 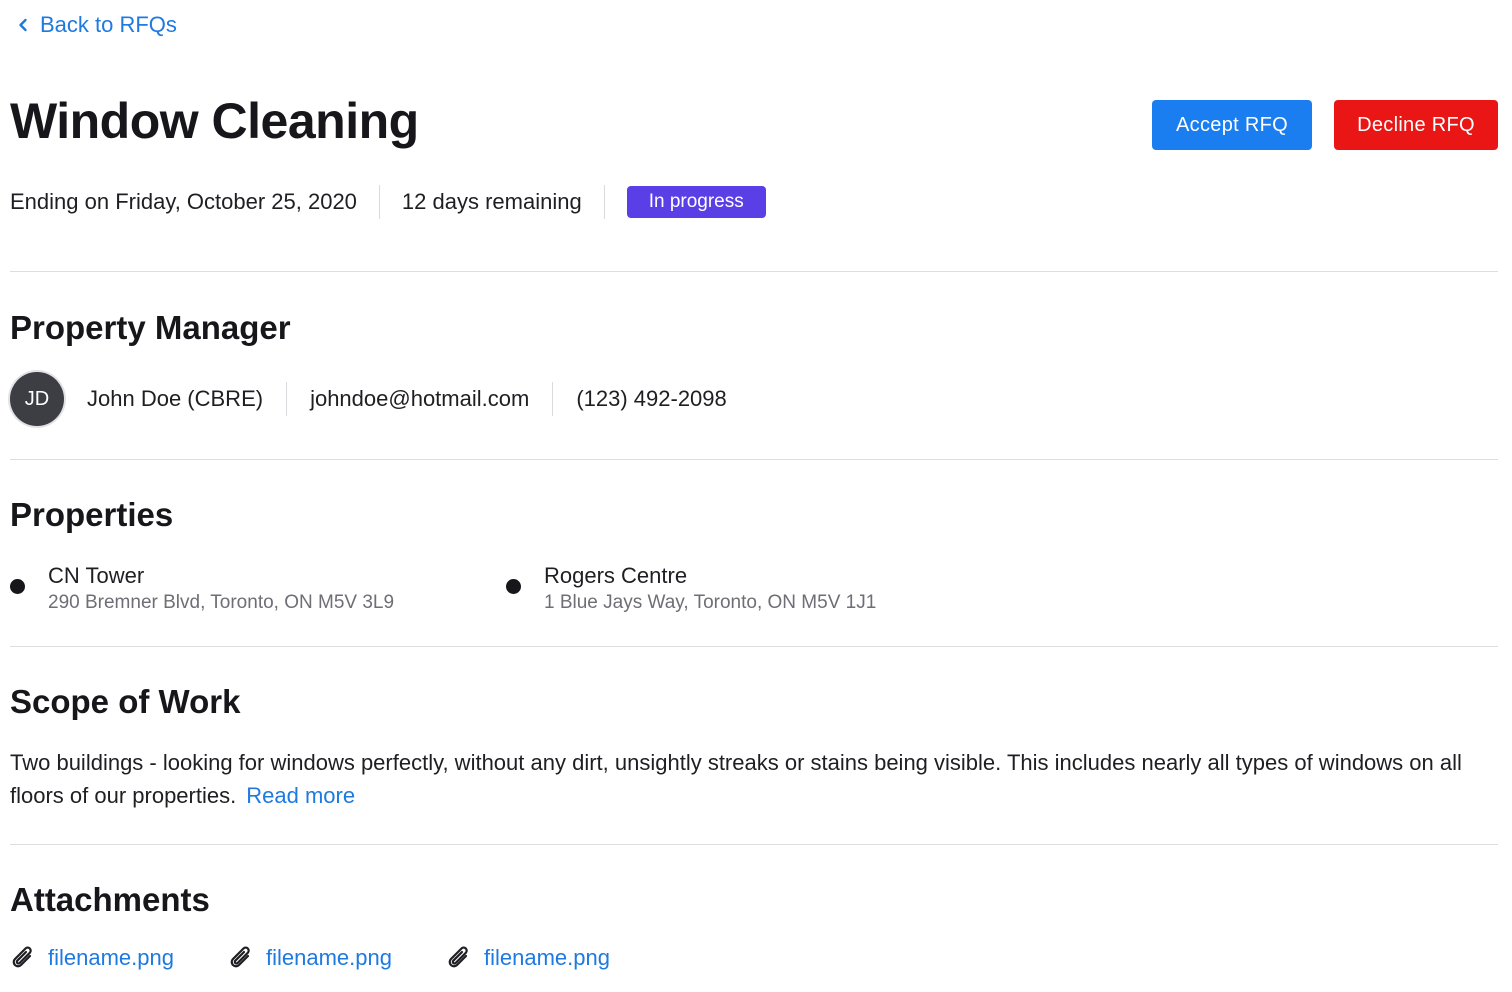 What do you see at coordinates (108, 24) in the screenshot?
I see `back-link-label: Back to RFQs` at bounding box center [108, 24].